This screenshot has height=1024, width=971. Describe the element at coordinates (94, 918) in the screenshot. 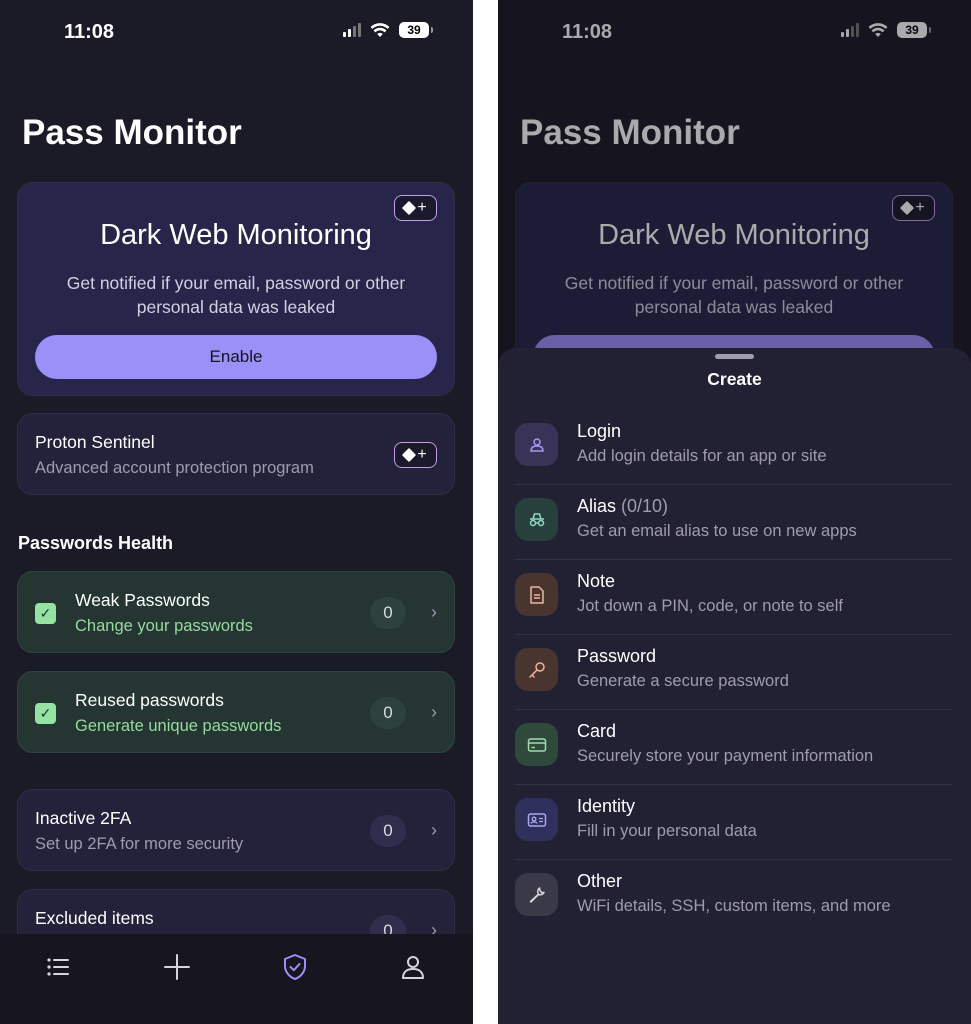

I see `row-title: Excluded items` at that location.